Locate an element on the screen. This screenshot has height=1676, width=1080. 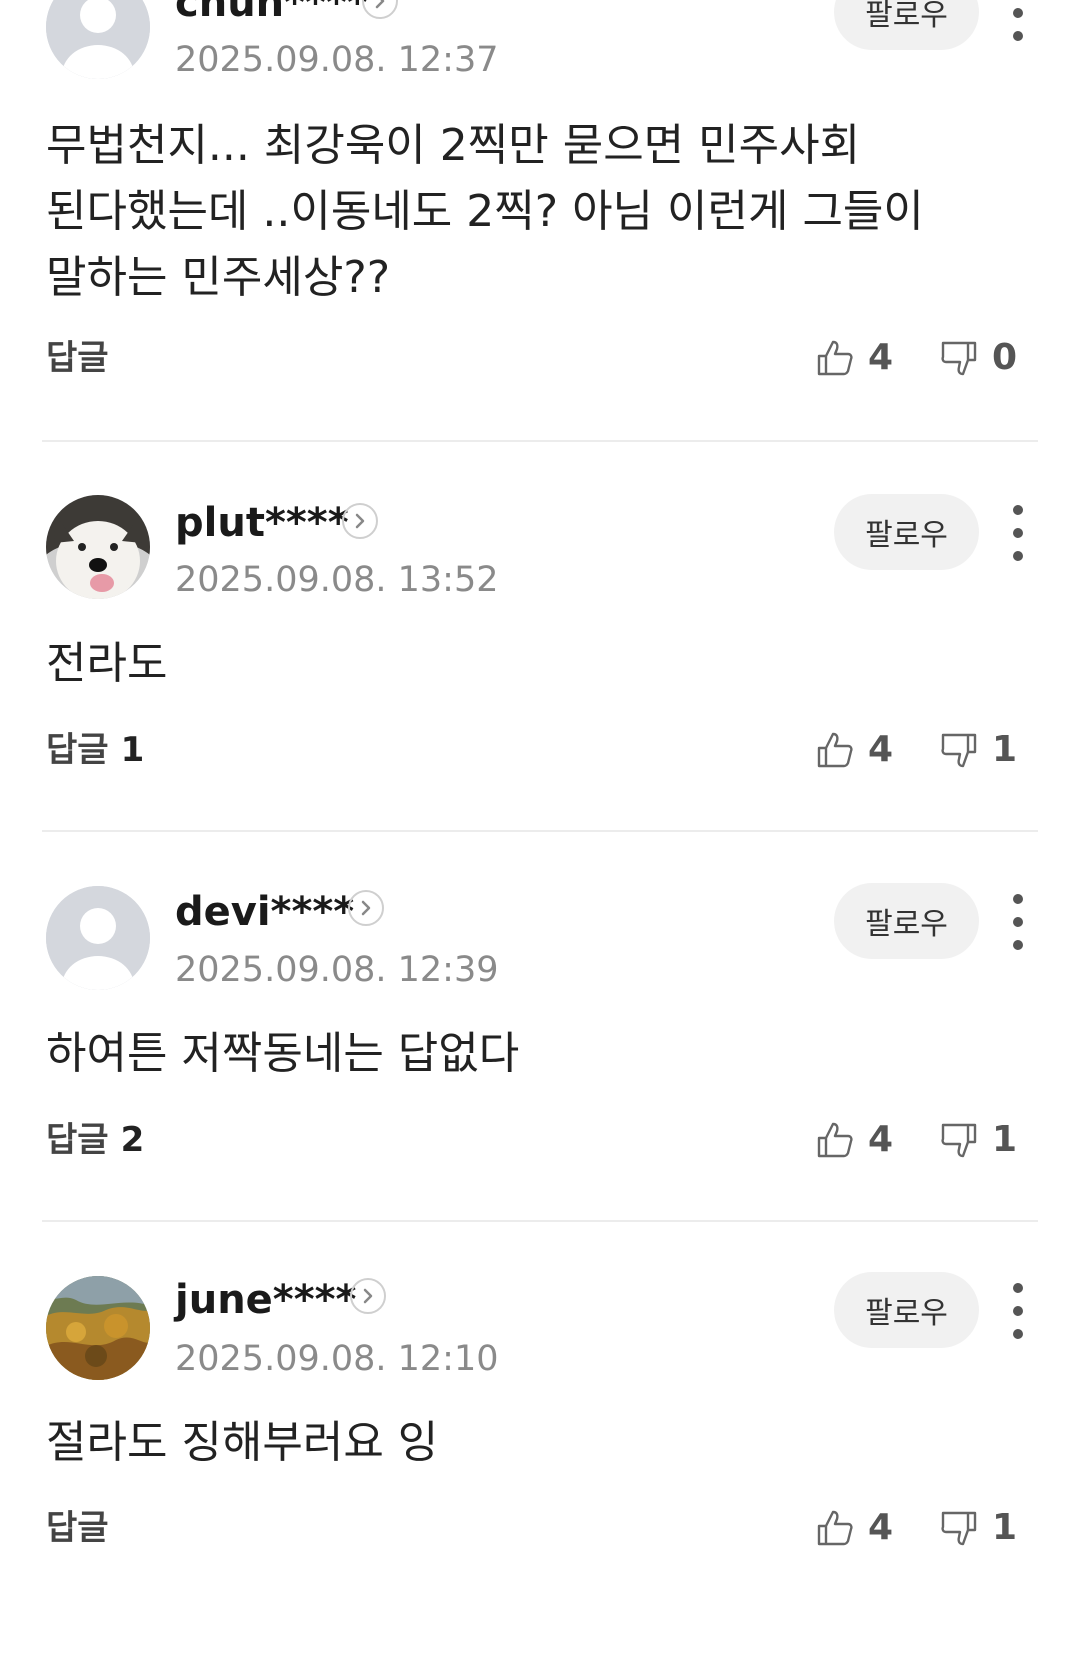
comment-timestamp: 2025.09.08. 12:10 is located at coordinates (337, 1359).